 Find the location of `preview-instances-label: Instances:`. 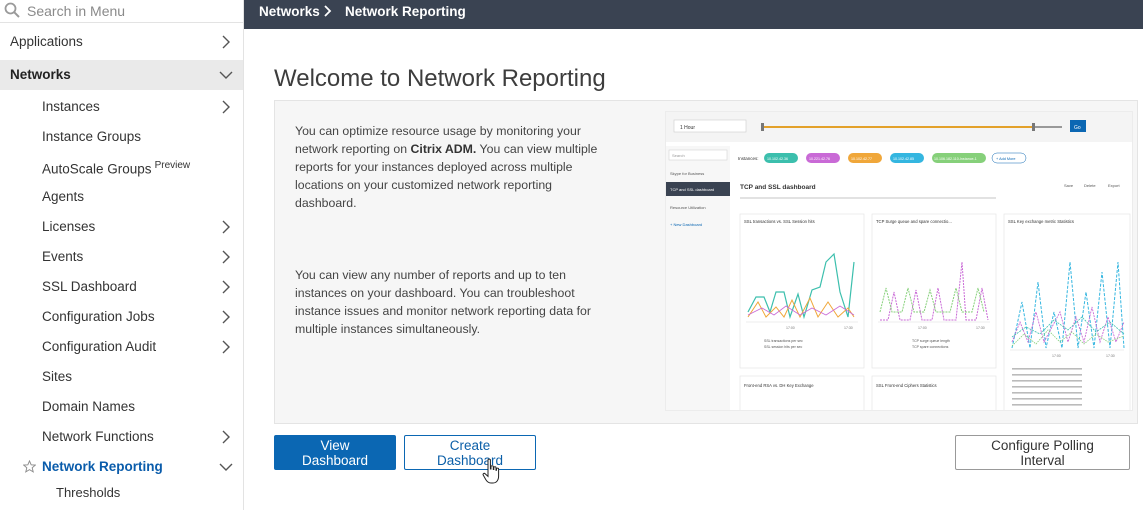

preview-instances-label: Instances: is located at coordinates (748, 158).